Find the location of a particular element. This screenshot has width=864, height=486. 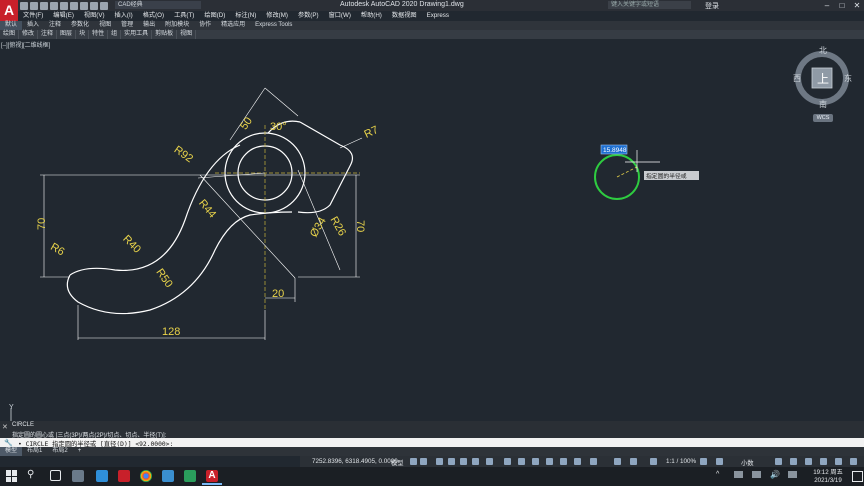

top-right-lug is located at coordinates (325, 167).